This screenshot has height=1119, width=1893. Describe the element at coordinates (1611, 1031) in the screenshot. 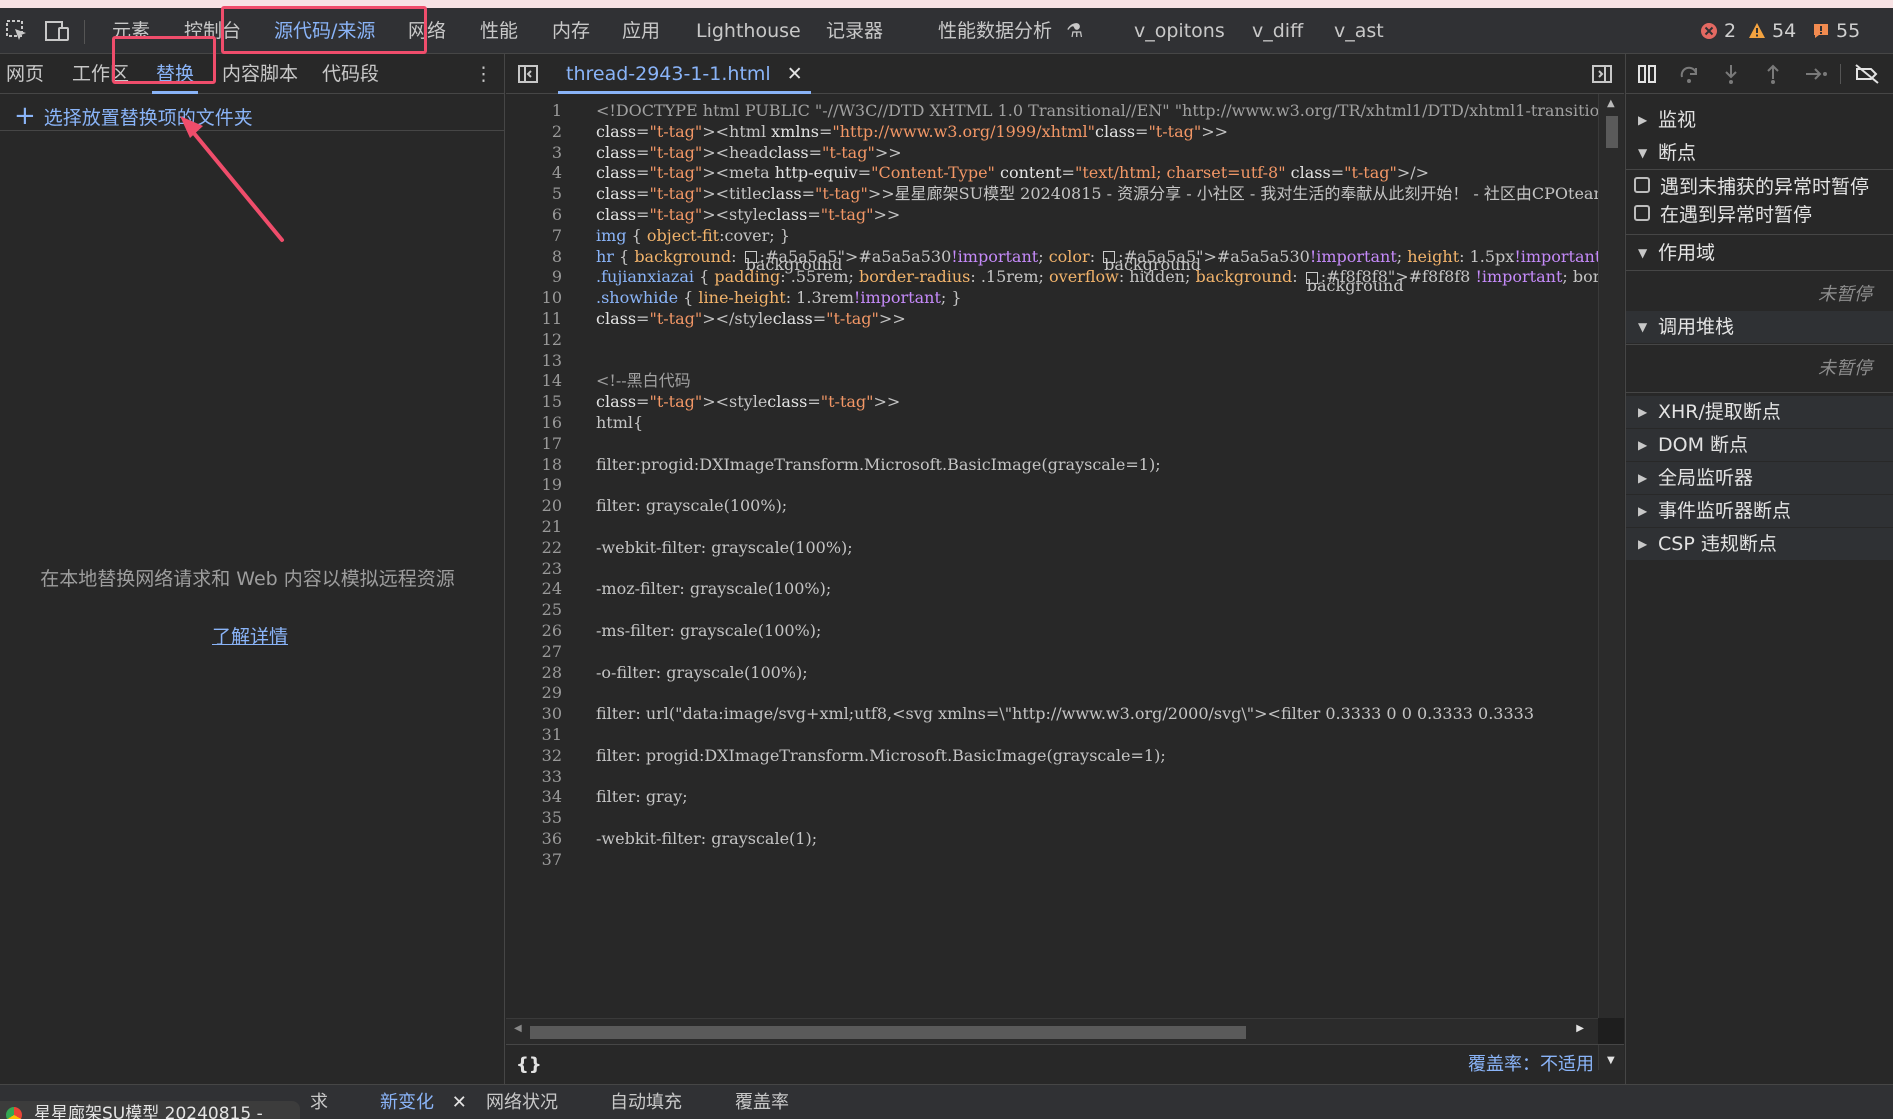

I see `scroll-corner` at that location.